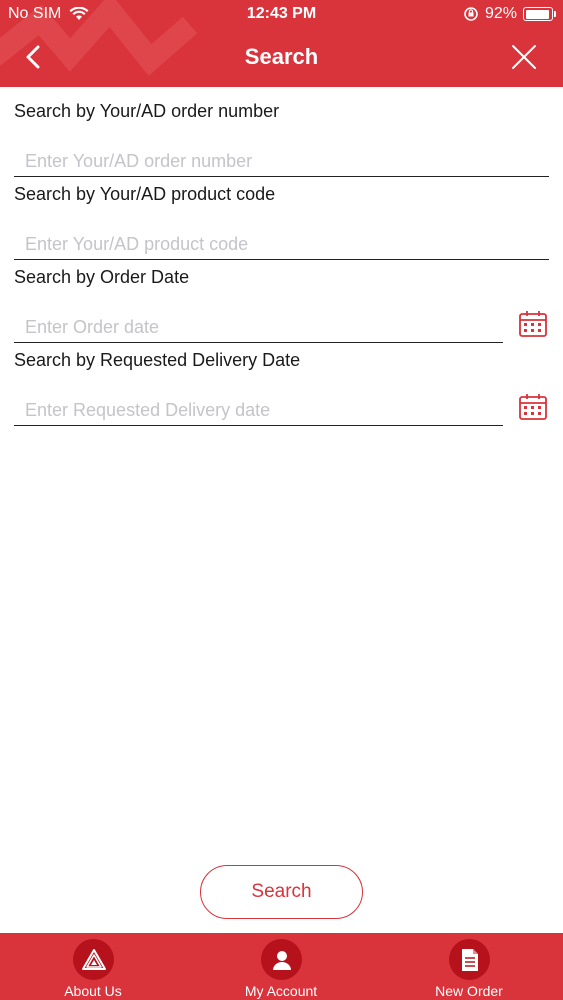 The width and height of the screenshot is (563, 1000). Describe the element at coordinates (281, 15) in the screenshot. I see `status-bar: No SIM 12:43 PM 92%` at that location.